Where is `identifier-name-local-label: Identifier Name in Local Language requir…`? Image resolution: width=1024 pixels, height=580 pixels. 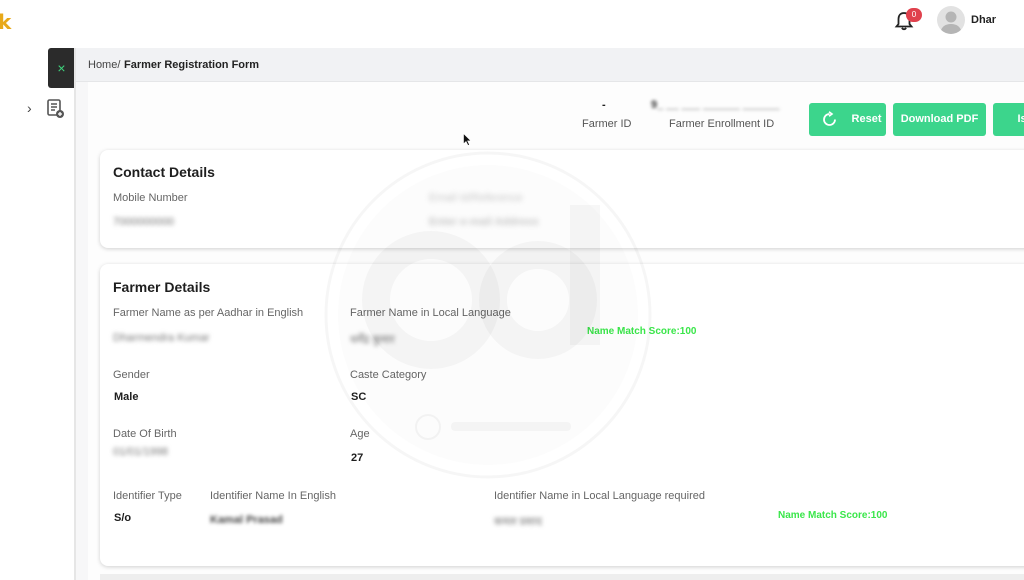
identifier-name-local-label: Identifier Name in Local Language requir… is located at coordinates (599, 496).